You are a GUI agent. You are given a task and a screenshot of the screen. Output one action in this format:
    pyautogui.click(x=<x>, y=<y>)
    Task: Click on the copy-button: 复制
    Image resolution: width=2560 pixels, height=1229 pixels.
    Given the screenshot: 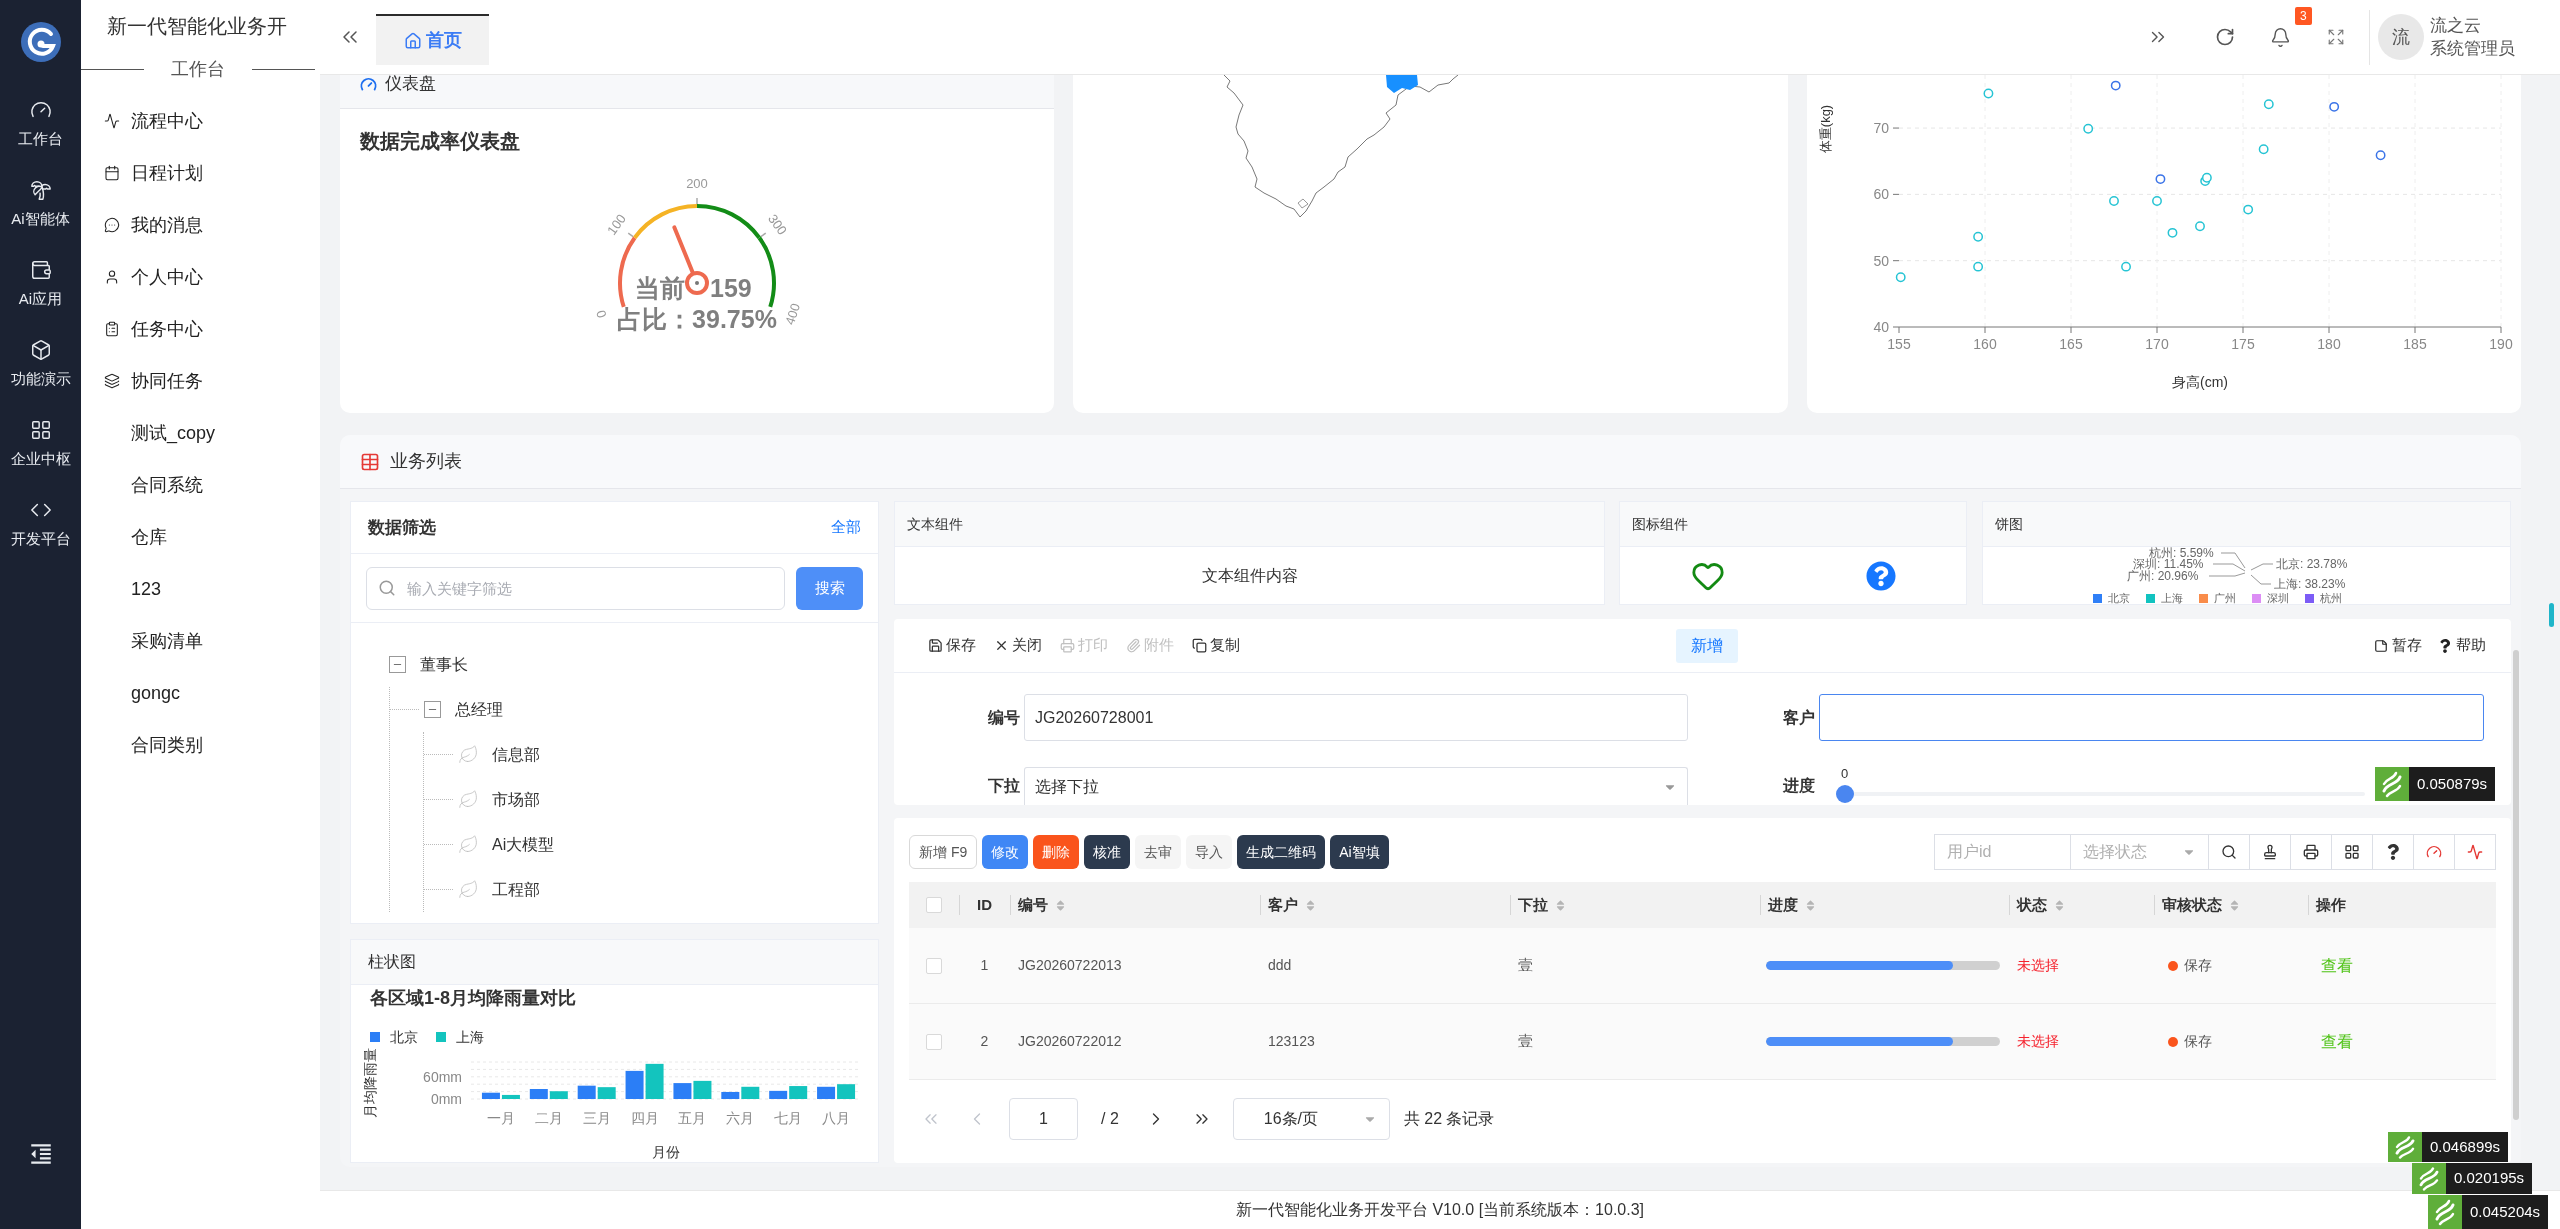 What is the action you would take?
    pyautogui.click(x=1216, y=645)
    